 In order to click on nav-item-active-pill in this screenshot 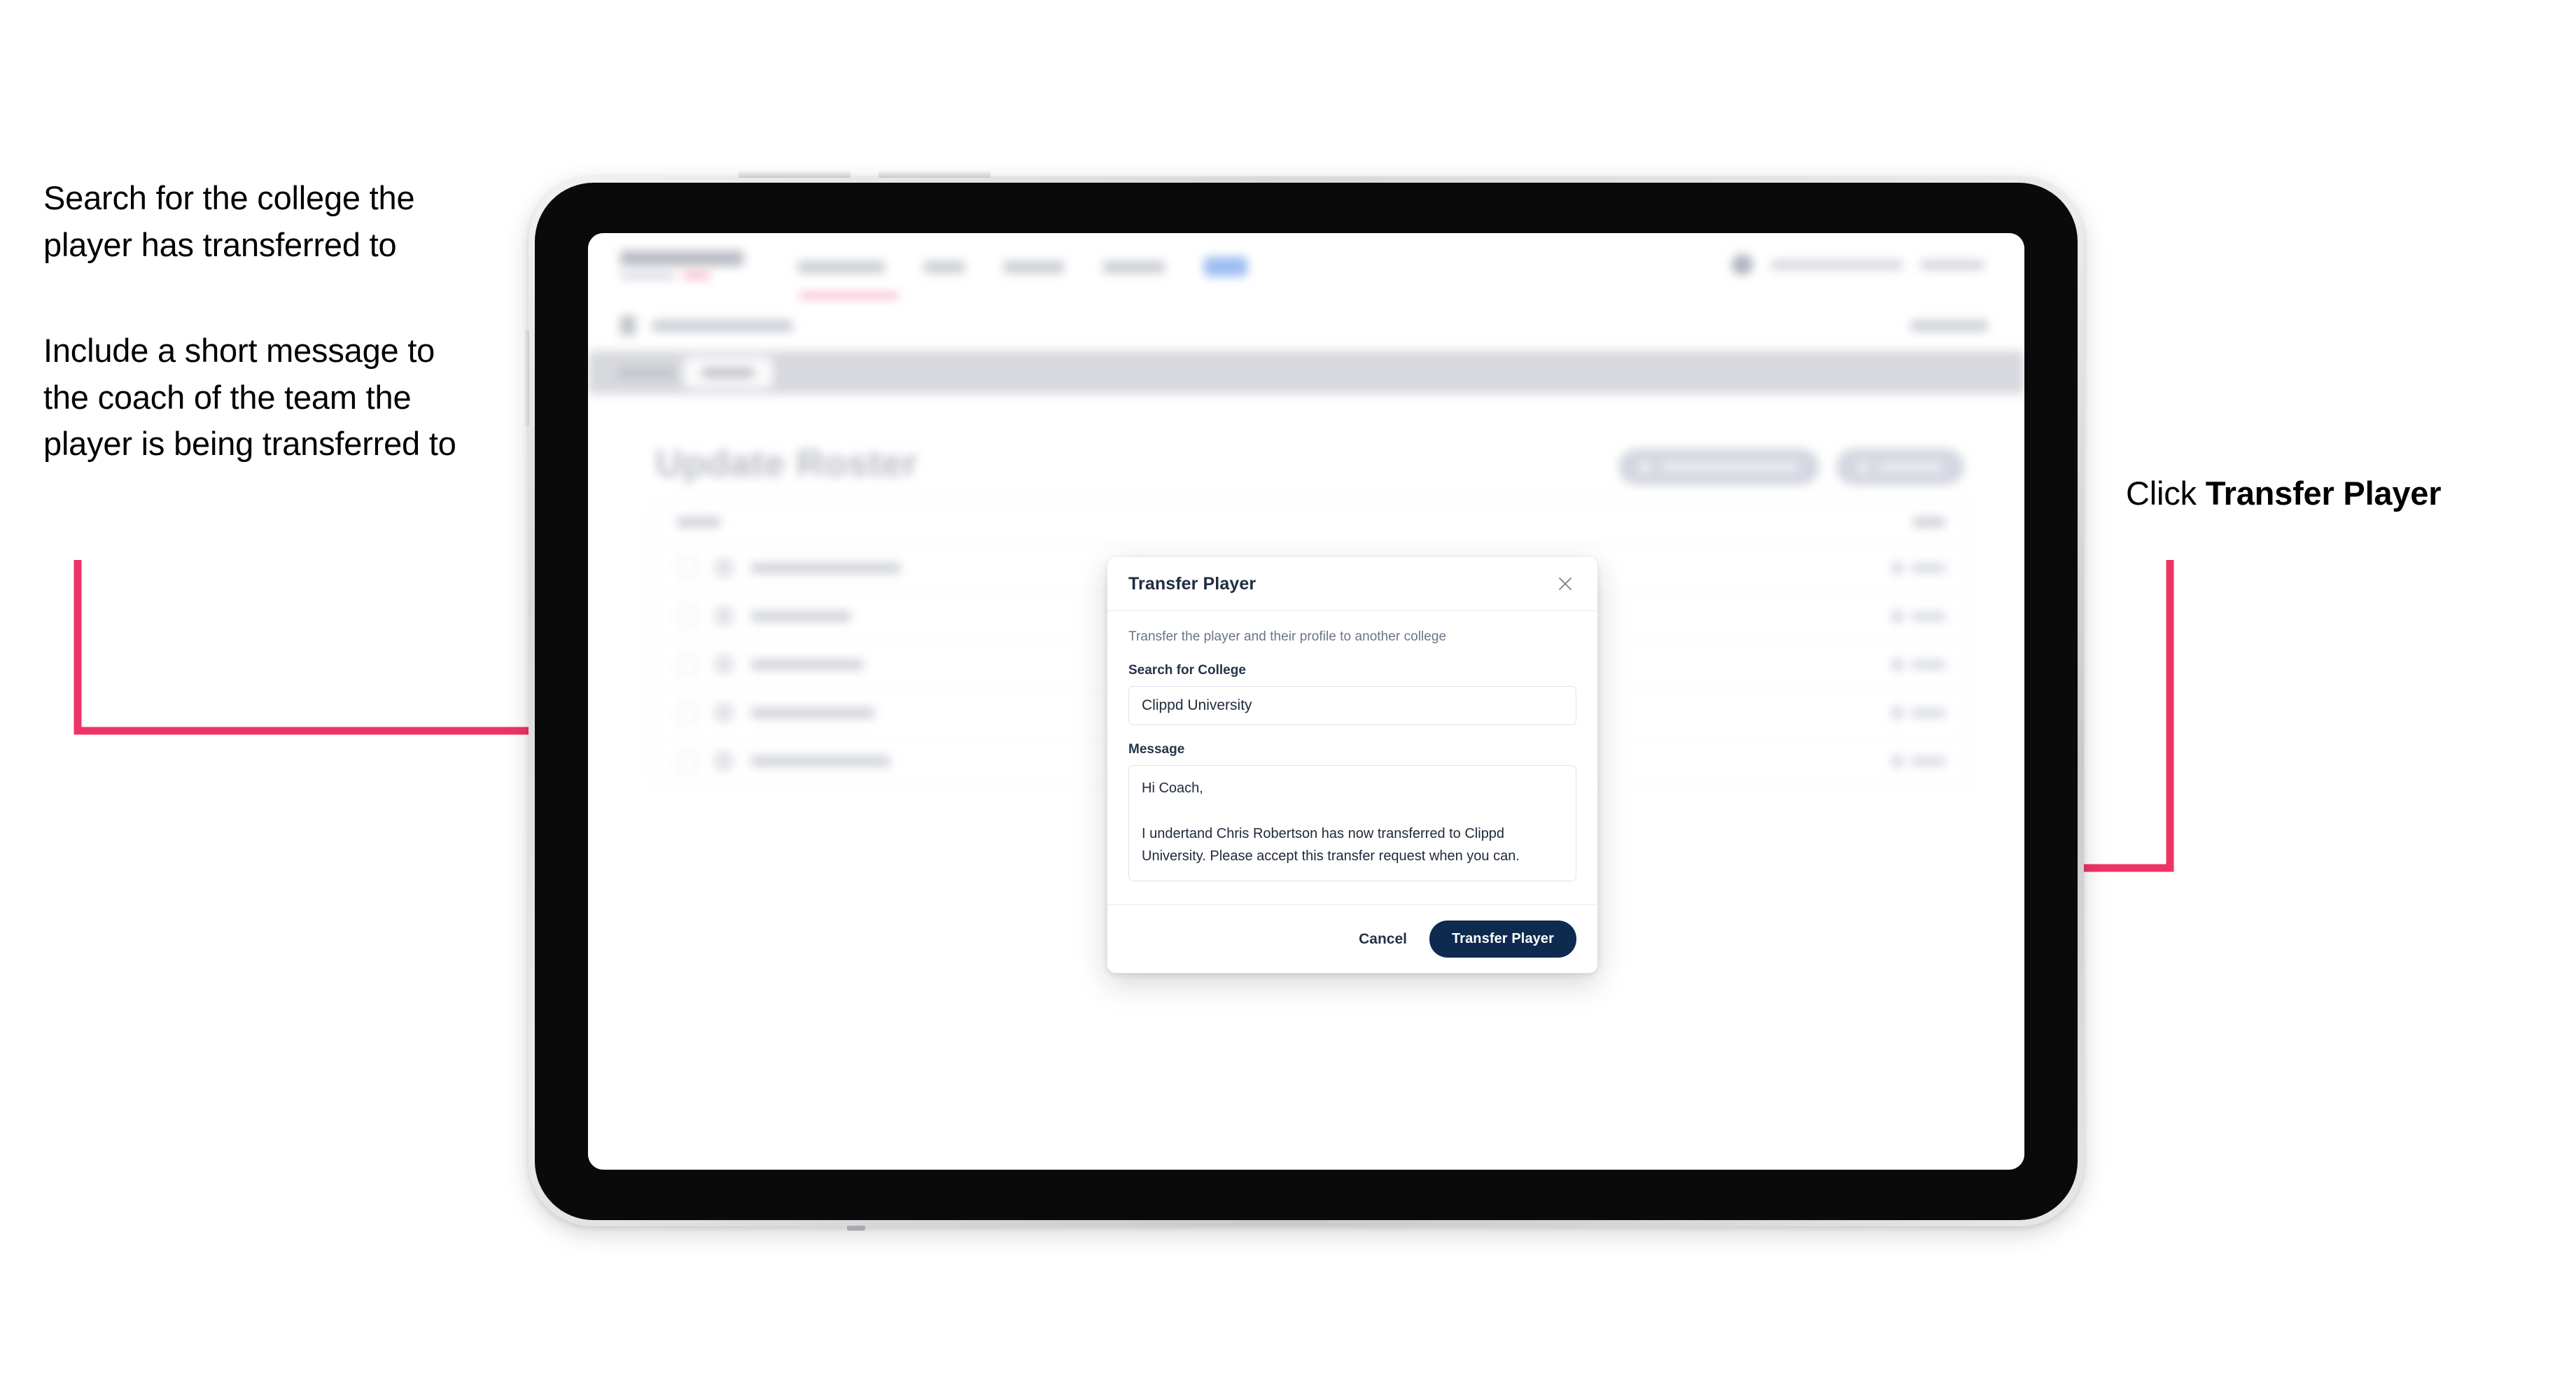, I will do `click(1225, 266)`.